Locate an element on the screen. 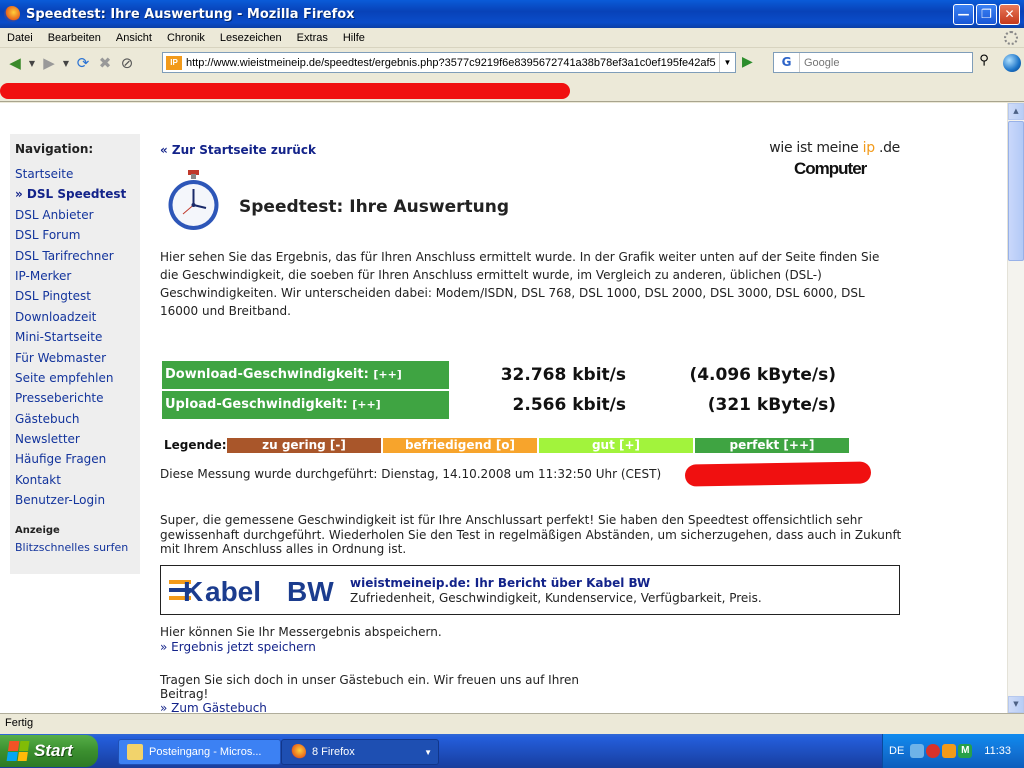 The height and width of the screenshot is (768, 1024). stopwatch-icon is located at coordinates (193, 200).